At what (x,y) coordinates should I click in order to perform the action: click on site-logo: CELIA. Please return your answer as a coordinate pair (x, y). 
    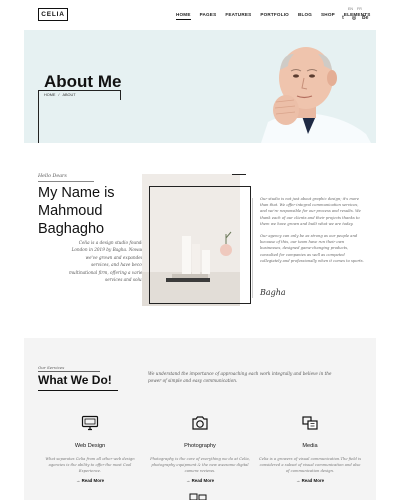
    Looking at the image, I should click on (53, 14).